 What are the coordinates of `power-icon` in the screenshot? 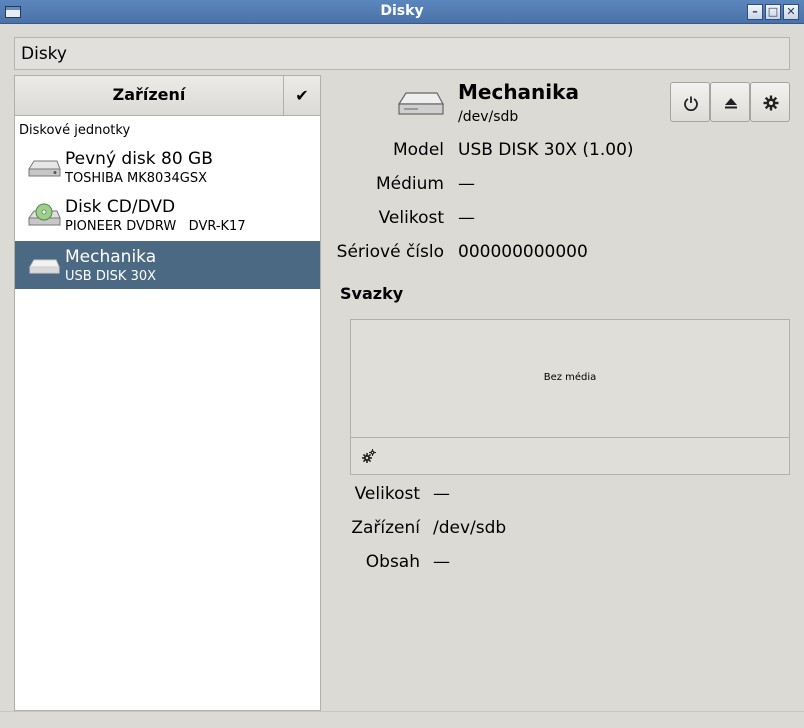 It's located at (691, 103).